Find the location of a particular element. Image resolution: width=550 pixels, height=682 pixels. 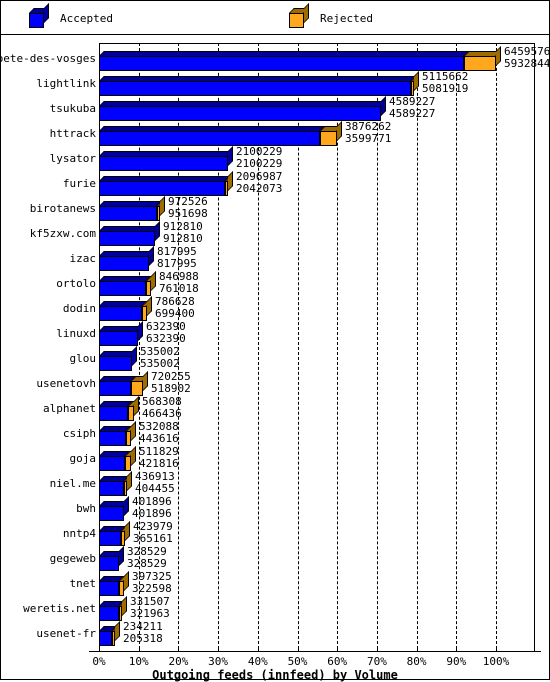

x-axis-line is located at coordinates (315, 651).